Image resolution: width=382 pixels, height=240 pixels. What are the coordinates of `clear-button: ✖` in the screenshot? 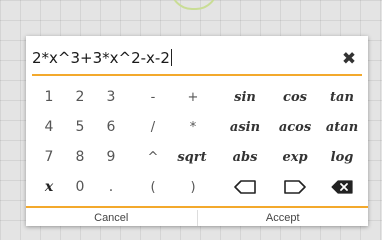 It's located at (349, 59).